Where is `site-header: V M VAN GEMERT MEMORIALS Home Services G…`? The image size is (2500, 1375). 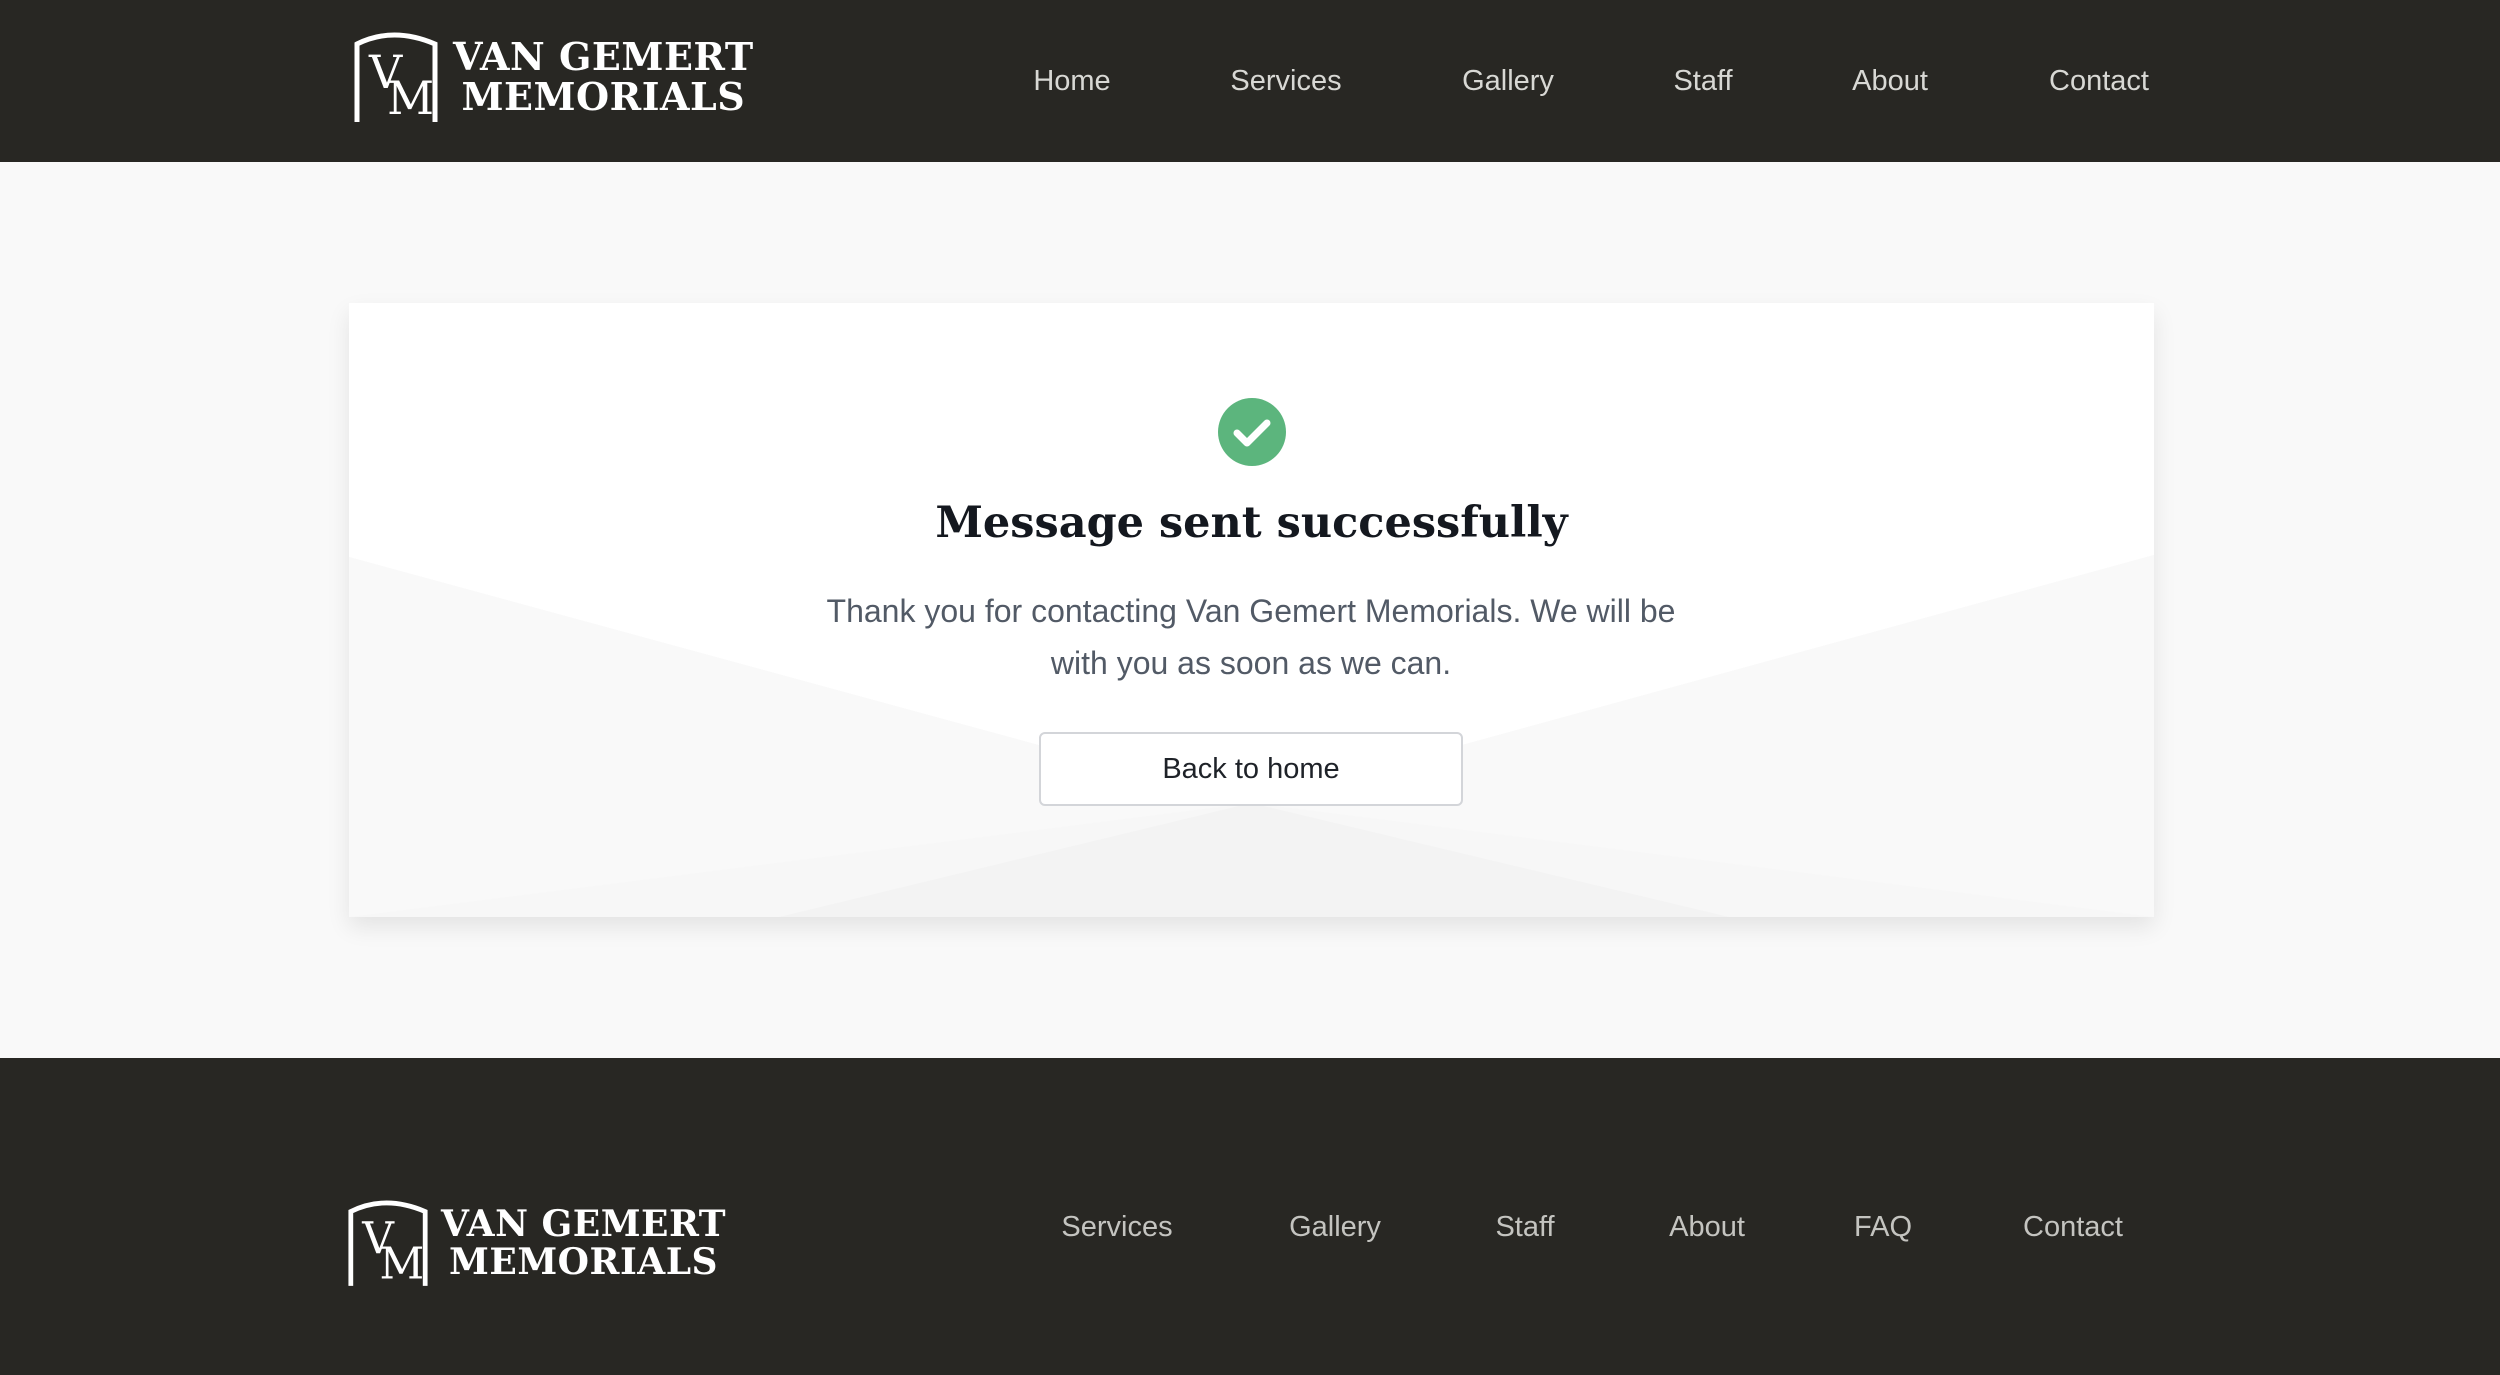 site-header: V M VAN GEMERT MEMORIALS Home Services G… is located at coordinates (1250, 81).